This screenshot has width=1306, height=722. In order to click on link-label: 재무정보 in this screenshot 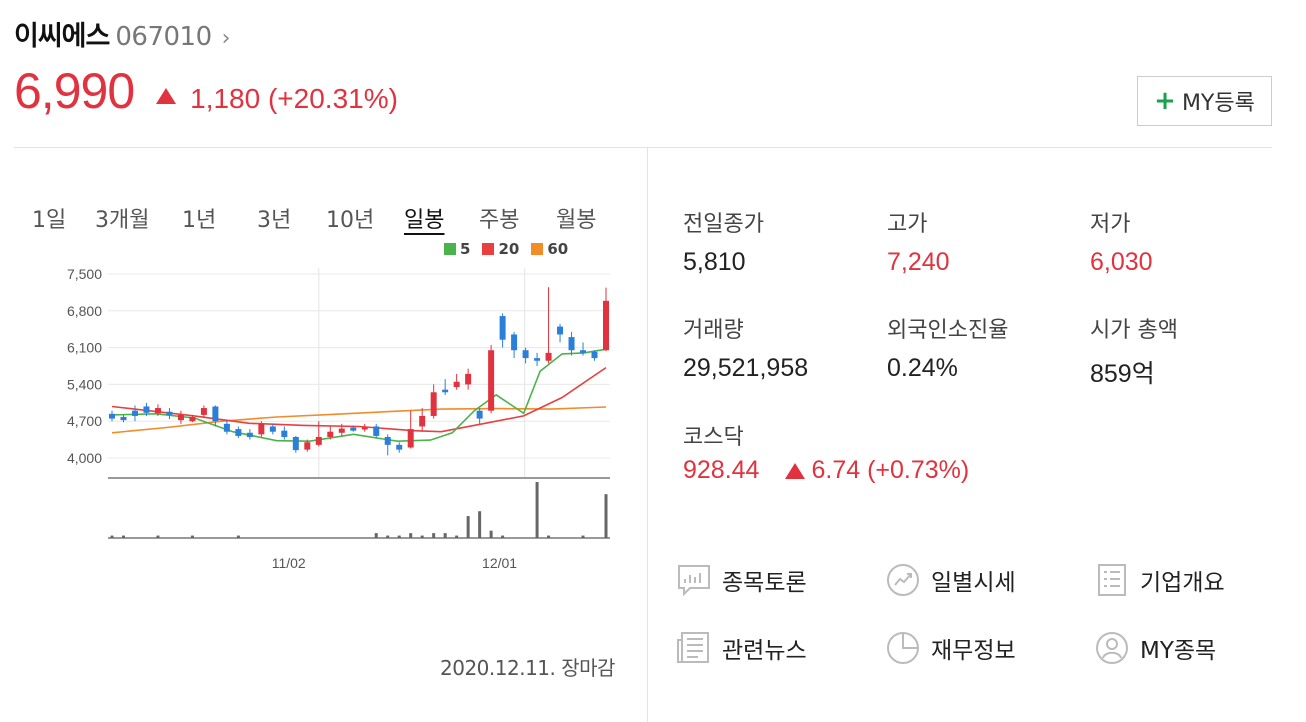, I will do `click(973, 651)`.